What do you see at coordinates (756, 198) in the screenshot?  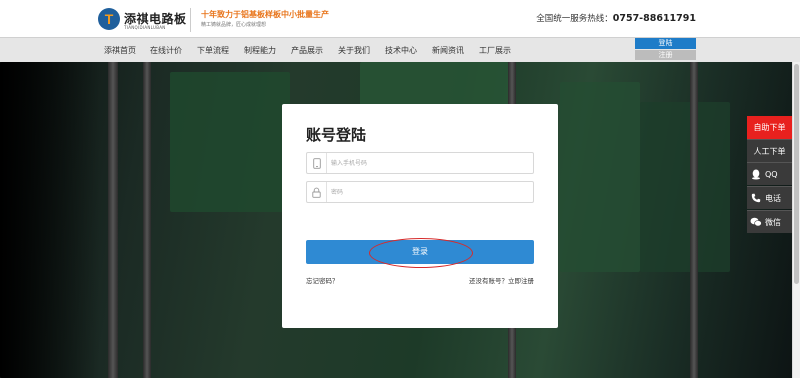 I see `phone-icon` at bounding box center [756, 198].